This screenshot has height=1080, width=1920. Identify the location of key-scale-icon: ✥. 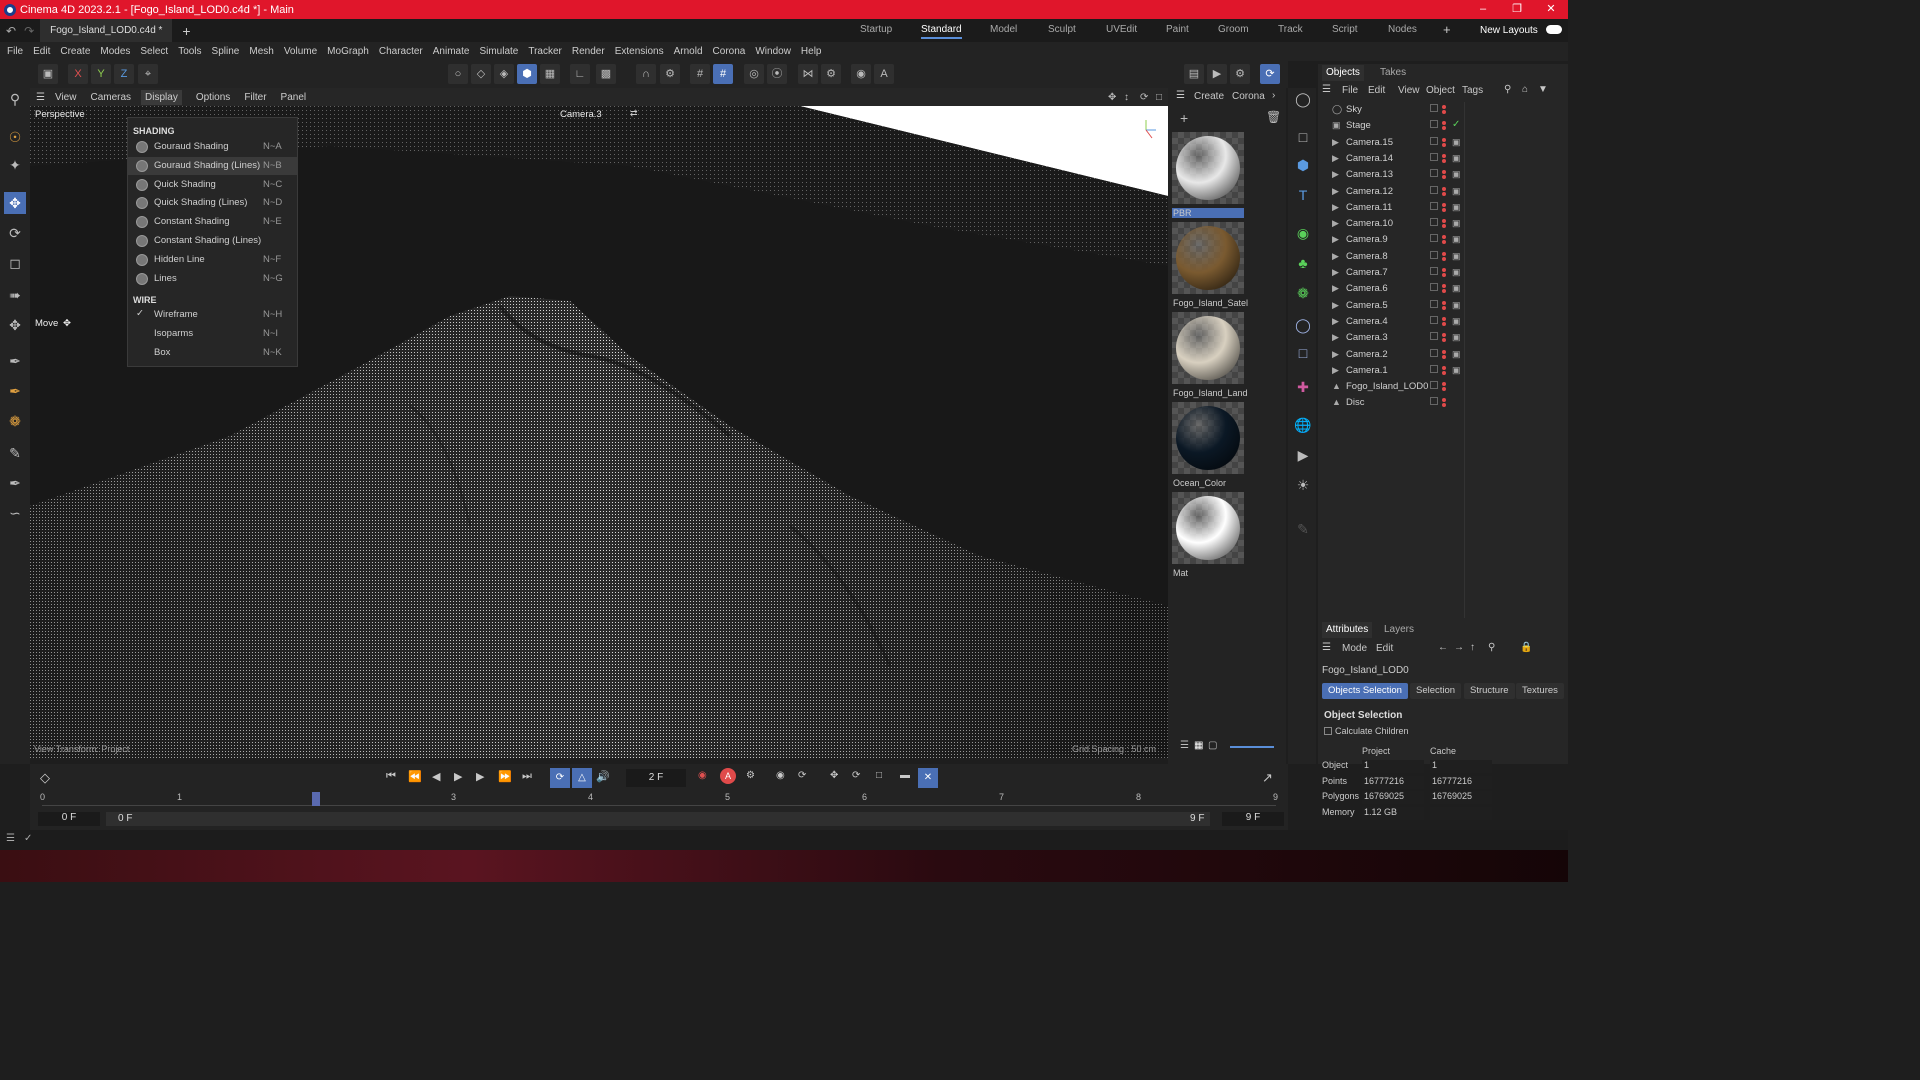
(834, 775).